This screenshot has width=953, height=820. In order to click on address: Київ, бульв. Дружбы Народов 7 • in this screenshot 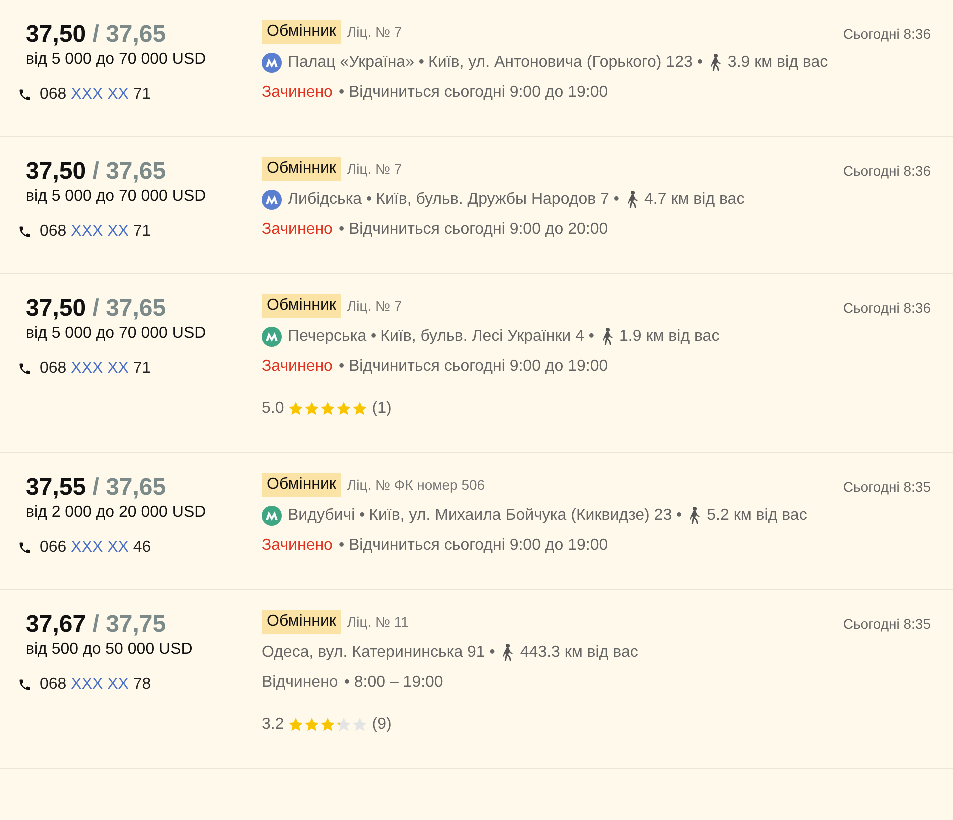, I will do `click(498, 200)`.